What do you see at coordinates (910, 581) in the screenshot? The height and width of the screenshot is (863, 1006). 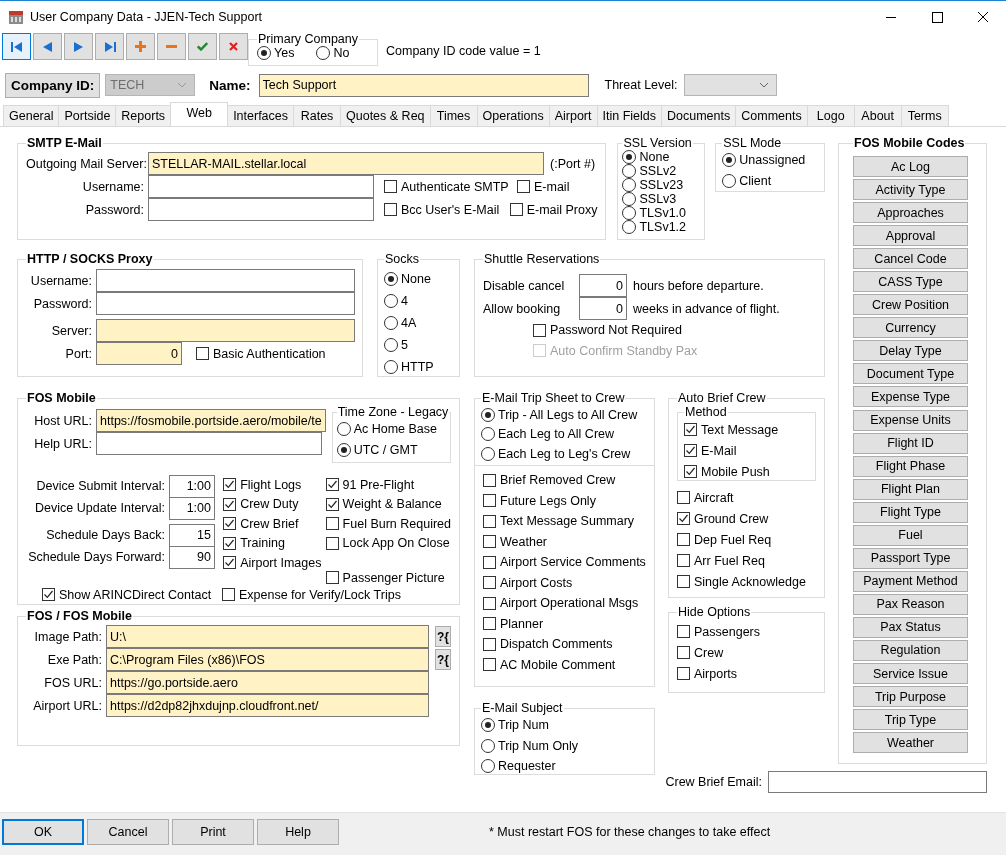 I see `code-button: Payment Method` at bounding box center [910, 581].